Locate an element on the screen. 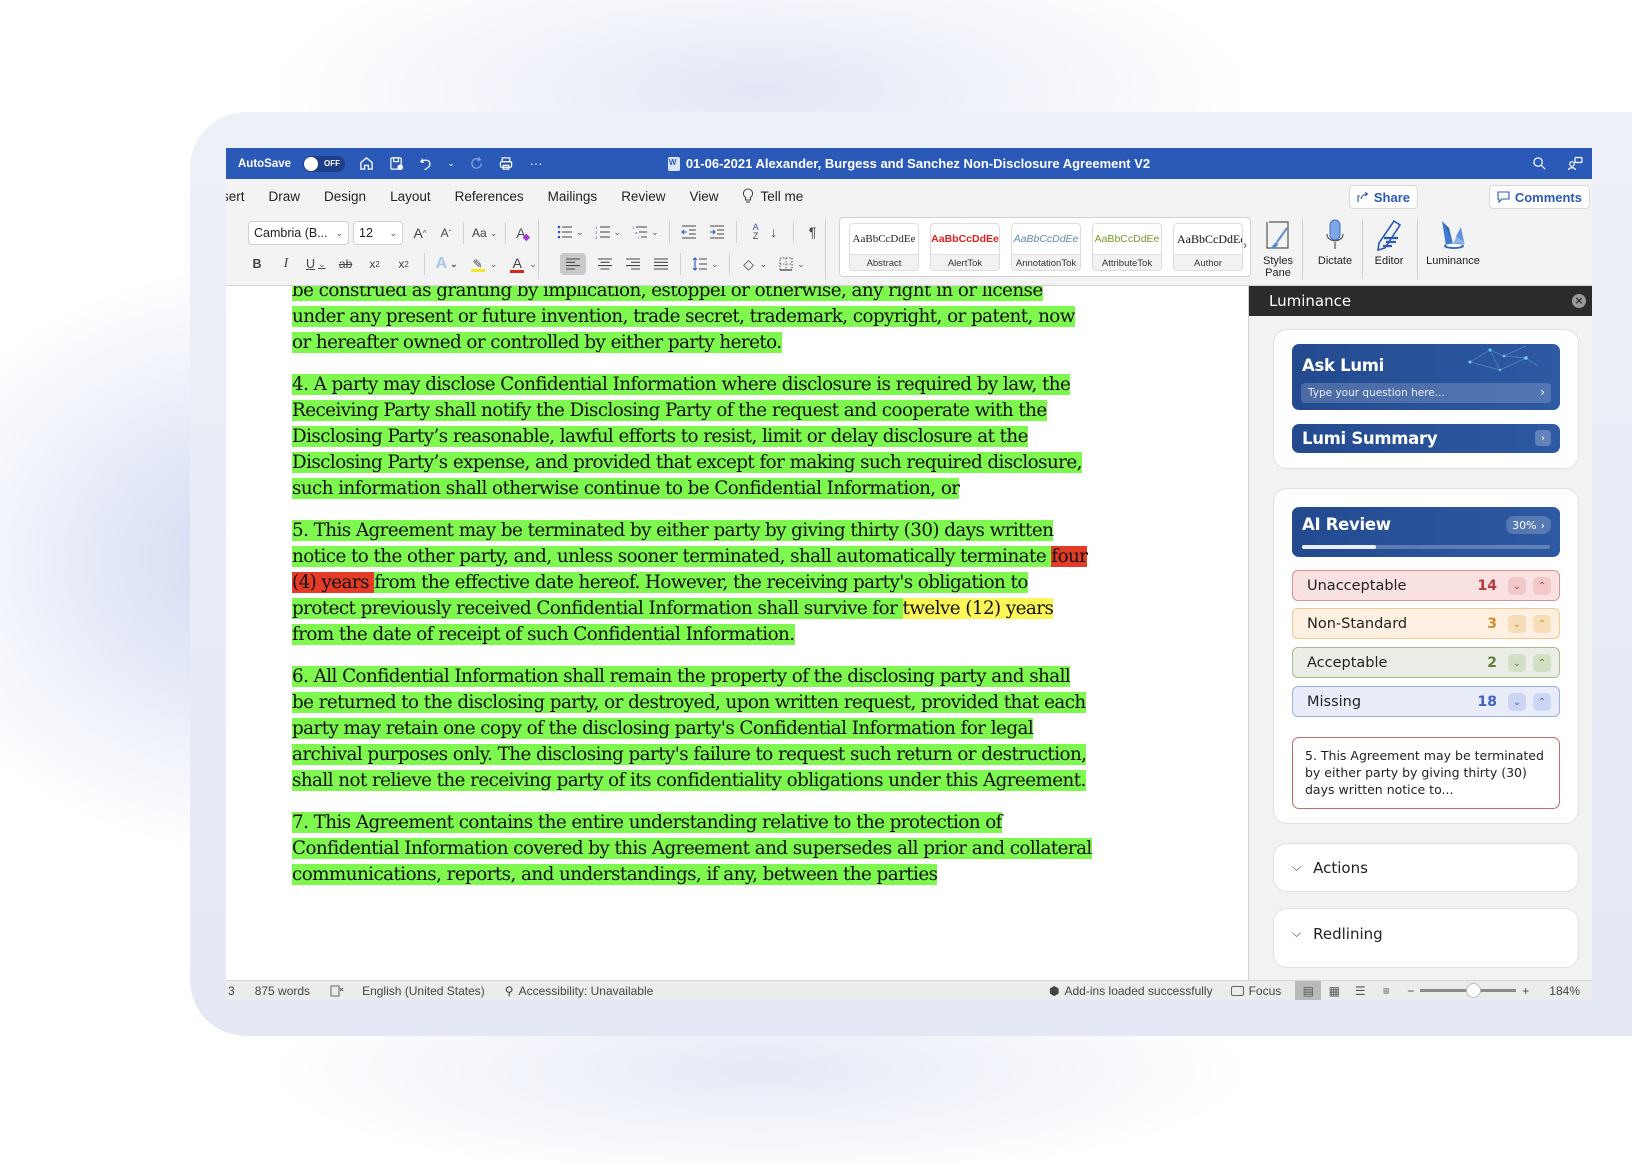 The height and width of the screenshot is (1164, 1632). style-alerttok: AaBbCcDdEe AlertTok is located at coordinates (965, 247).